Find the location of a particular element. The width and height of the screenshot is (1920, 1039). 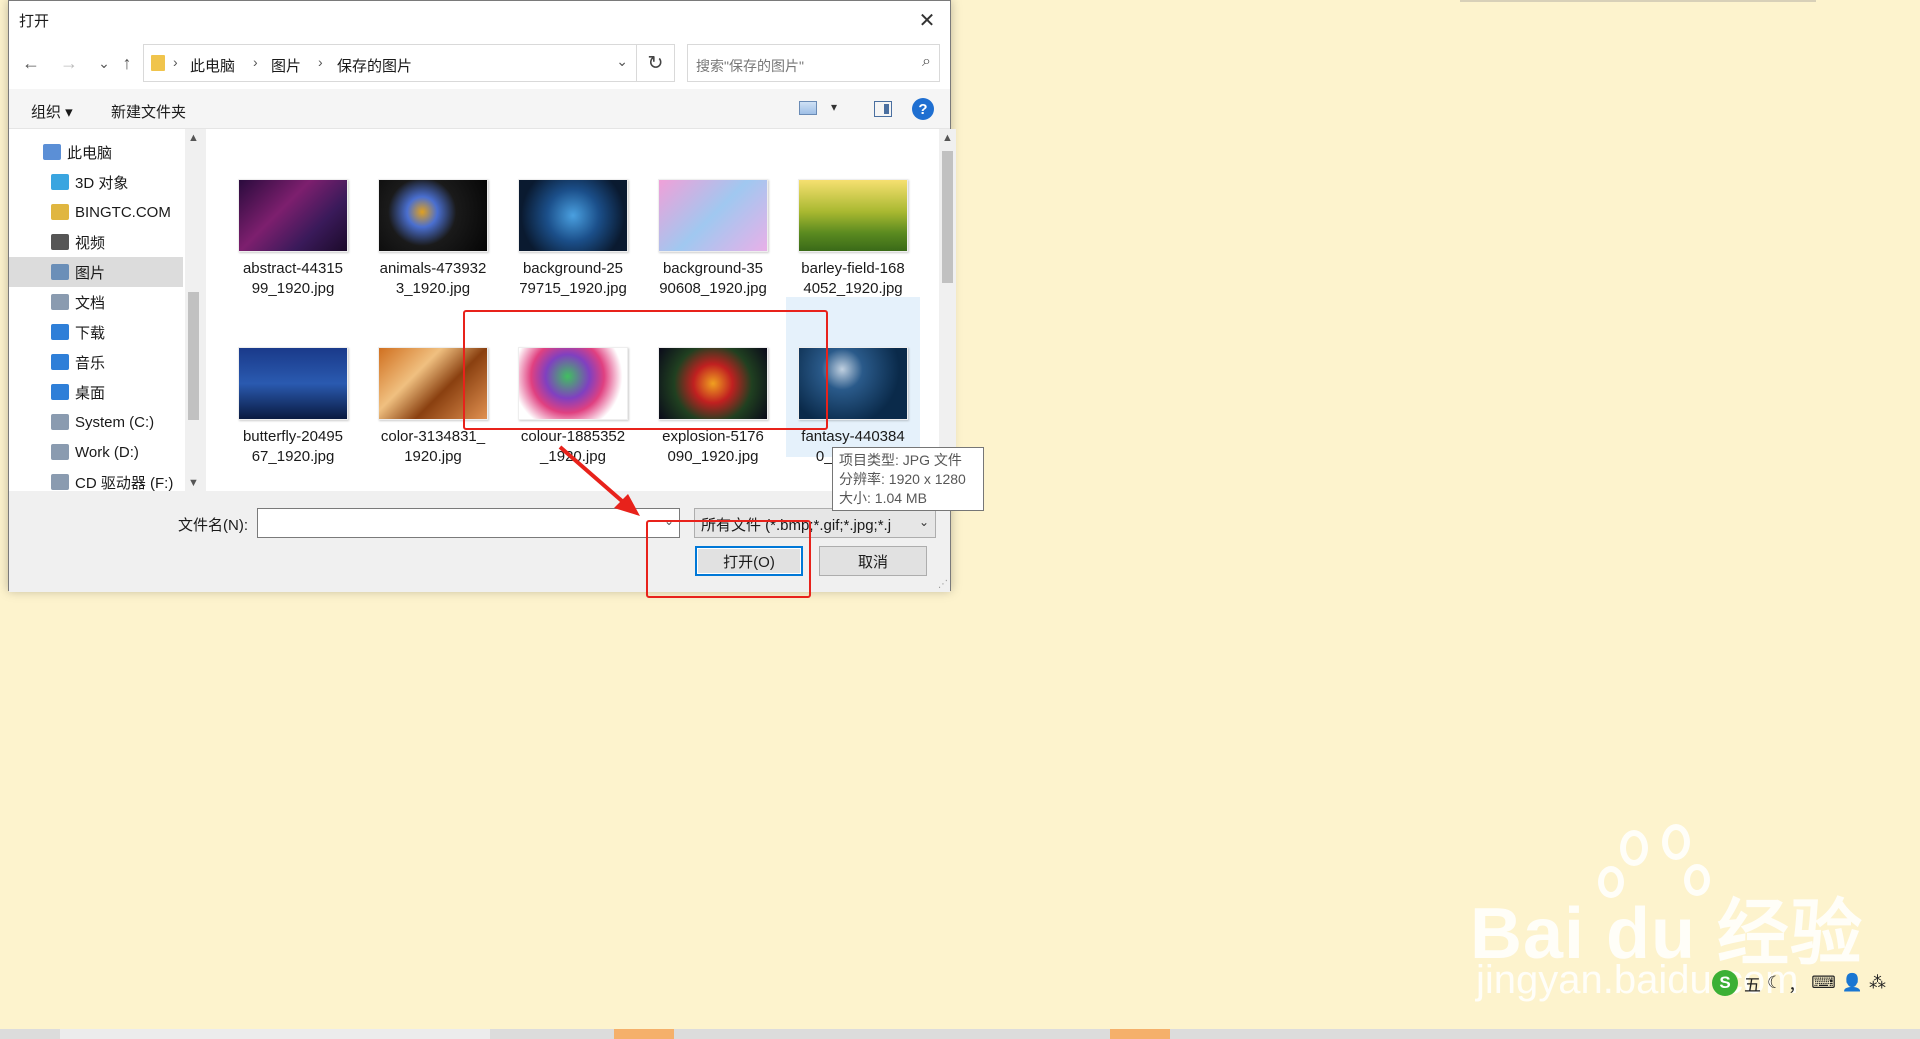

sogou-logo-icon: S is located at coordinates (1725, 983).